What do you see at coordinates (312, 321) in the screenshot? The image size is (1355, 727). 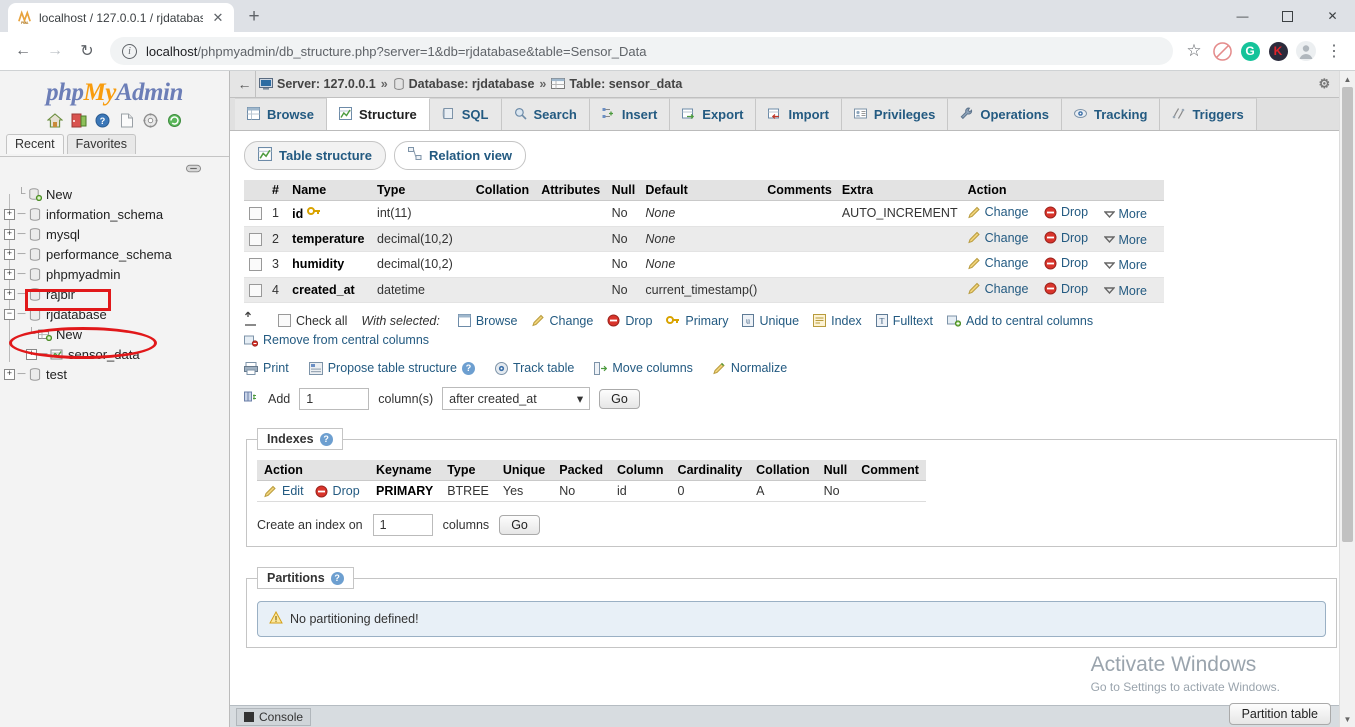 I see `check-all-control: Check all` at bounding box center [312, 321].